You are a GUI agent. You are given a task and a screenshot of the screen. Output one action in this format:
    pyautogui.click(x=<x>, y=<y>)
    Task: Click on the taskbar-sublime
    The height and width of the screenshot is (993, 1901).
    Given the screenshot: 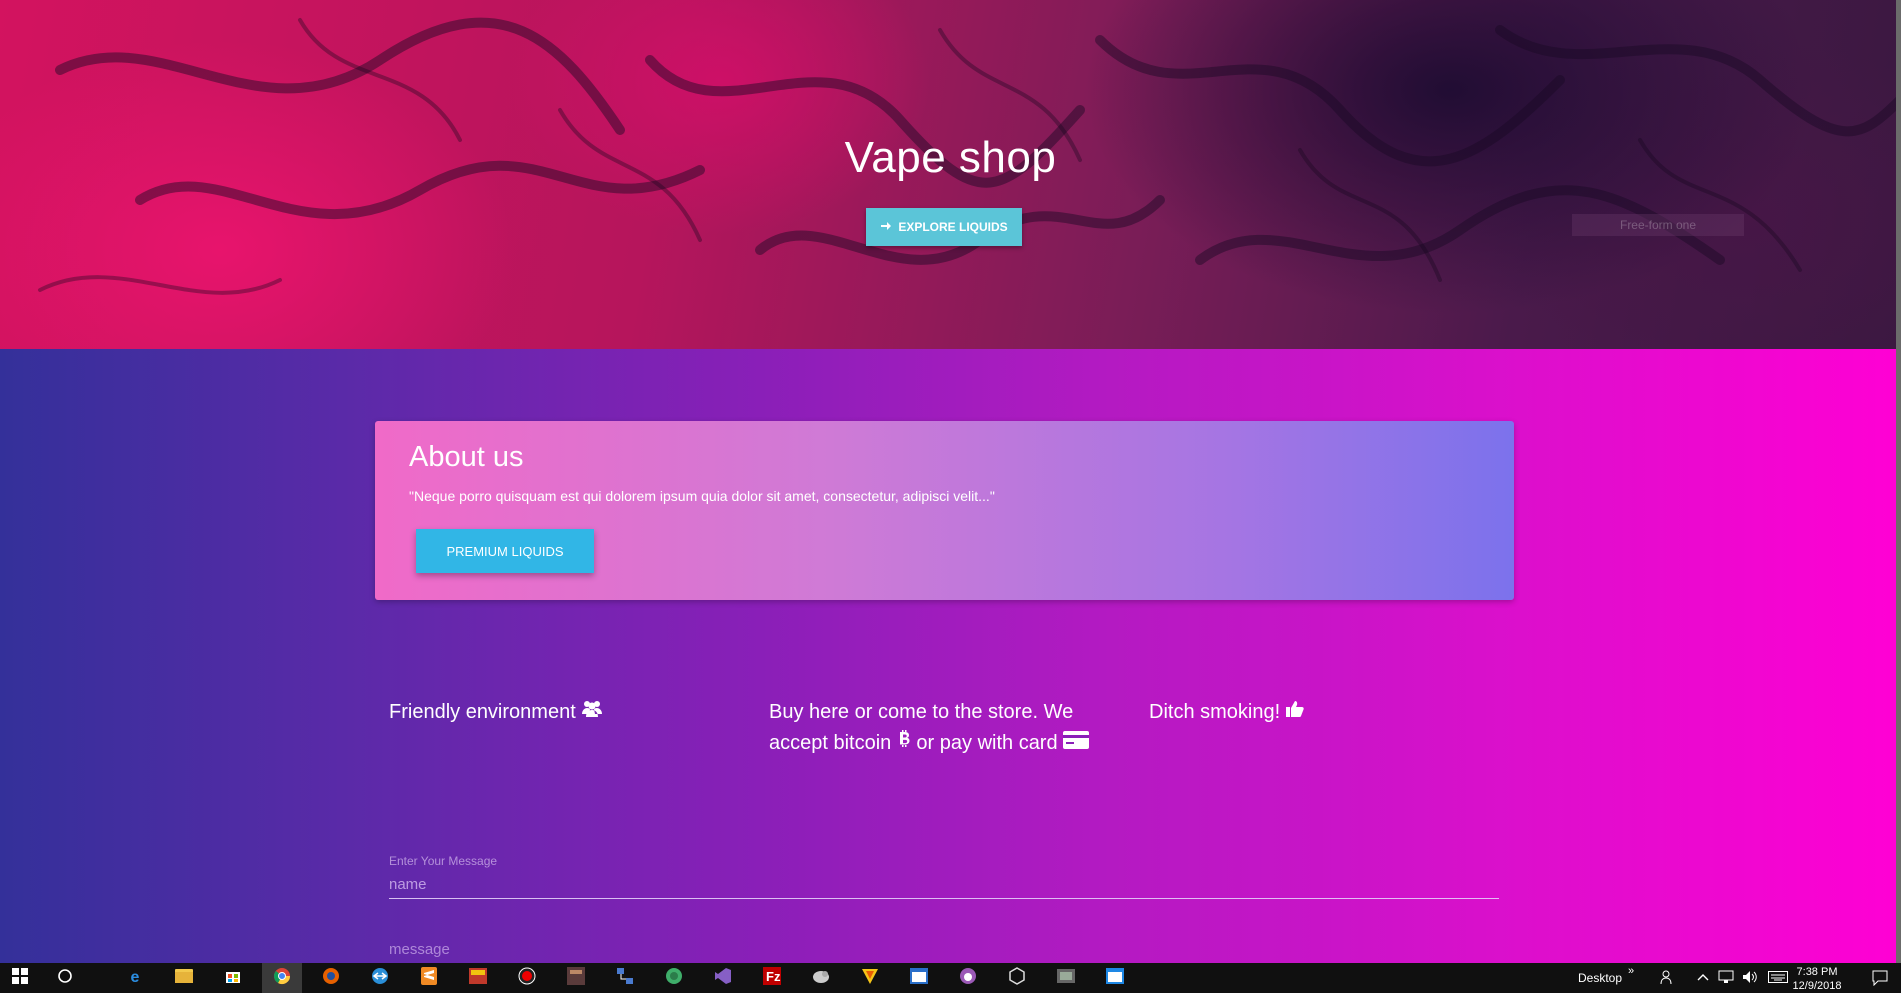 What is the action you would take?
    pyautogui.click(x=429, y=978)
    